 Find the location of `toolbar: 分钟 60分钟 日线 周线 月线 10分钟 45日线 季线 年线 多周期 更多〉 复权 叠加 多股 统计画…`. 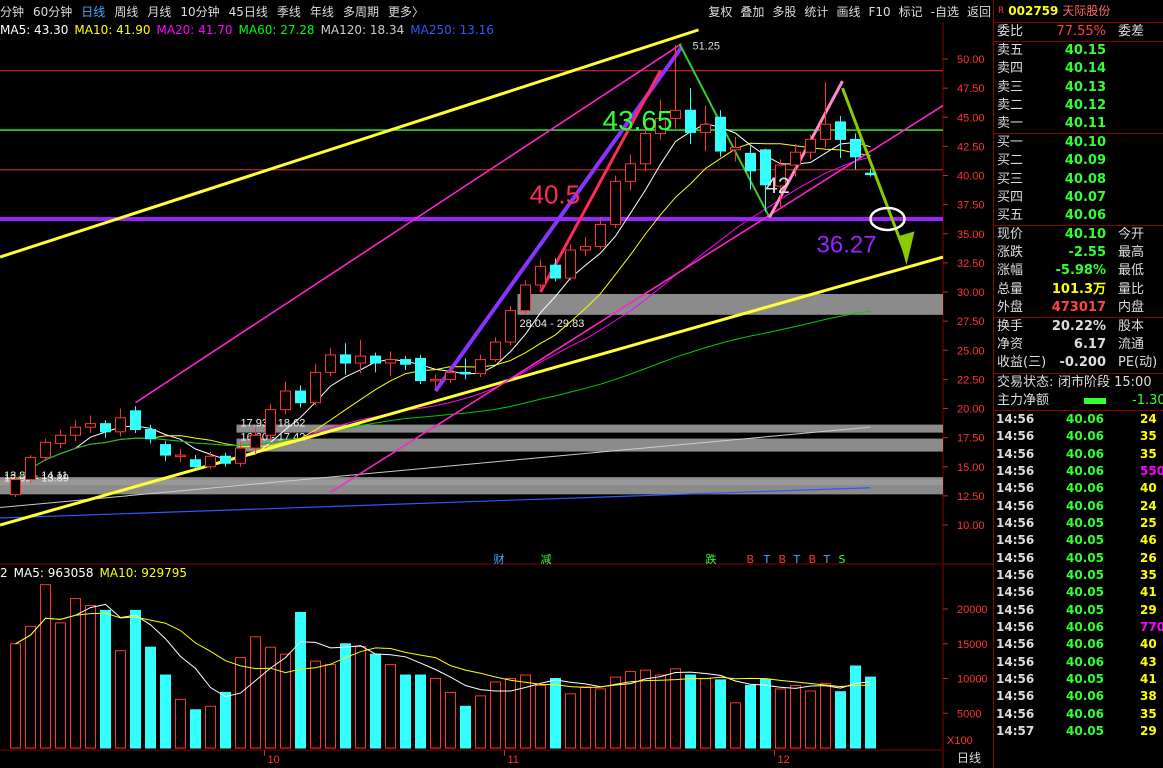

toolbar: 分钟 60分钟 日线 周线 月线 10分钟 45日线 季线 年线 多周期 更多〉 复权 叠加 多股 统计画… is located at coordinates (496, 11).